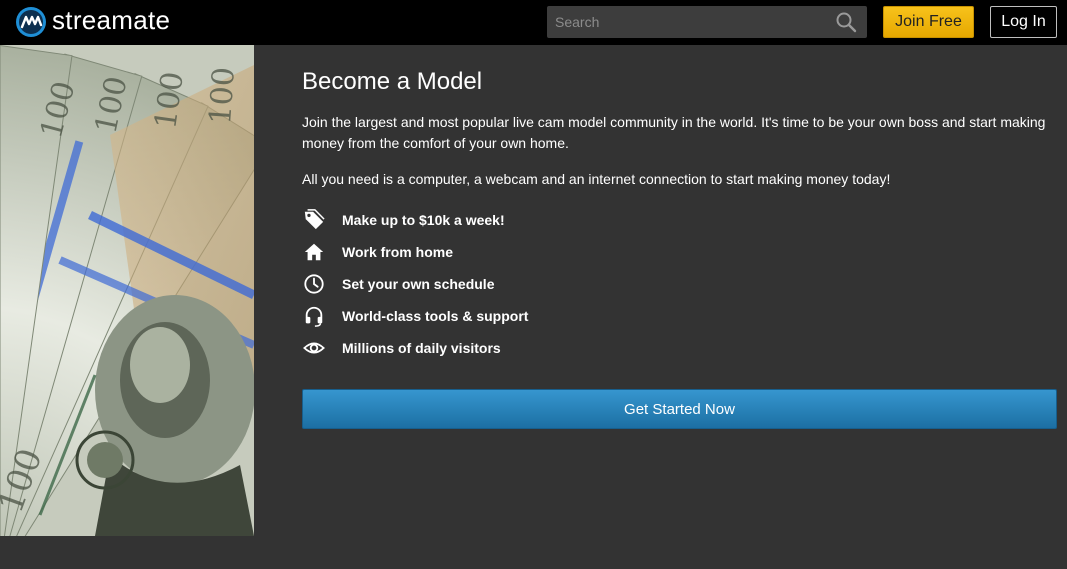 Image resolution: width=1067 pixels, height=569 pixels. What do you see at coordinates (679, 252) in the screenshot?
I see `feature-item: Work from home` at bounding box center [679, 252].